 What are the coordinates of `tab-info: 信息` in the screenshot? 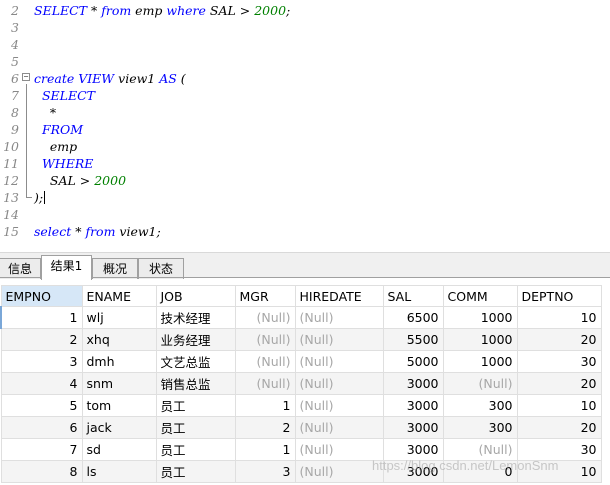 It's located at (20, 268).